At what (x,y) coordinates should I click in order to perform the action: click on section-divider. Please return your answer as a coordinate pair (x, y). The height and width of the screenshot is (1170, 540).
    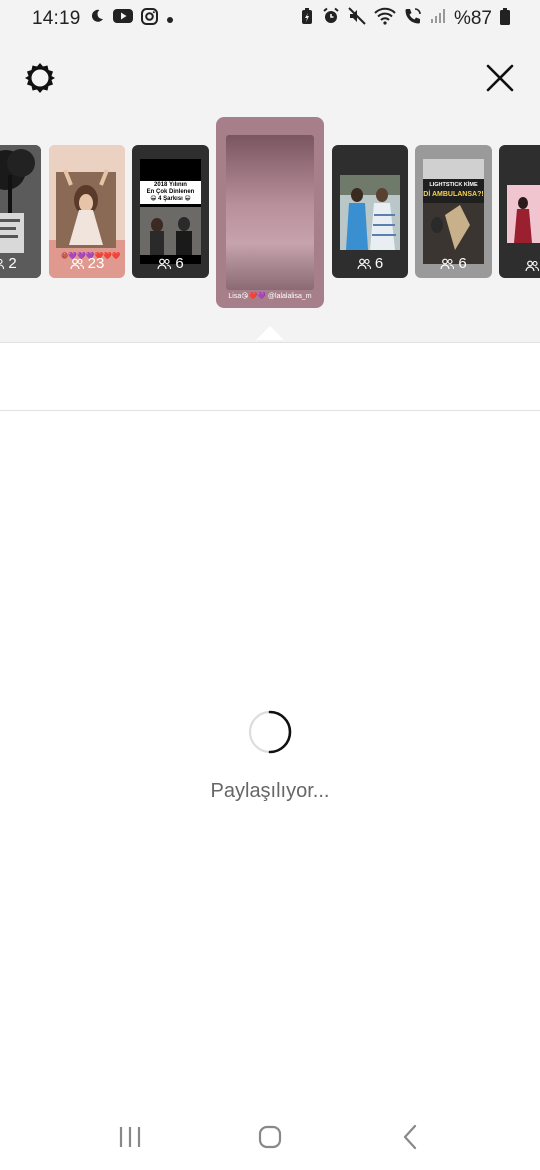
    Looking at the image, I should click on (270, 410).